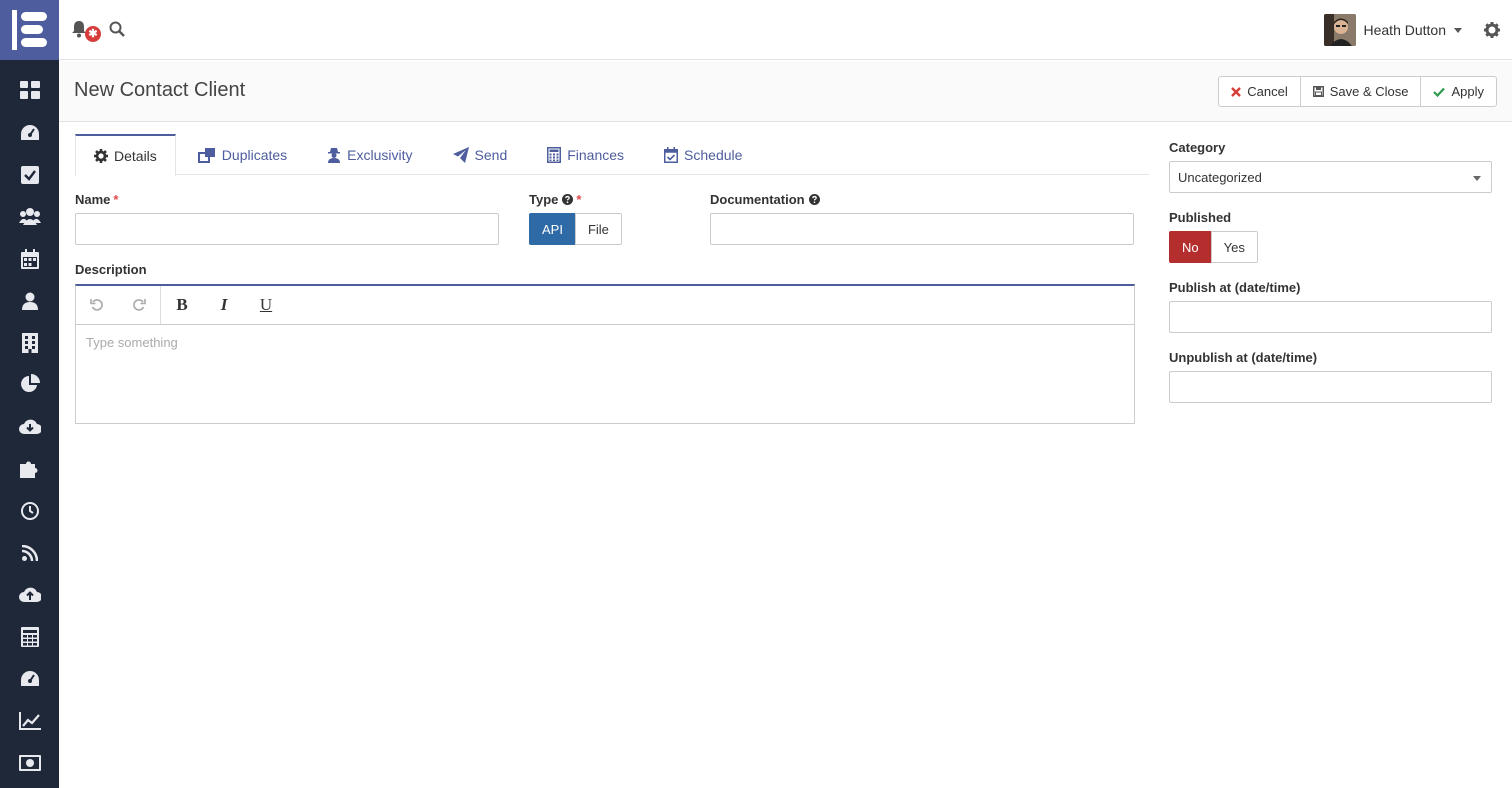 The height and width of the screenshot is (788, 1512). I want to click on editor-toolbar: B I U, so click(605, 305).